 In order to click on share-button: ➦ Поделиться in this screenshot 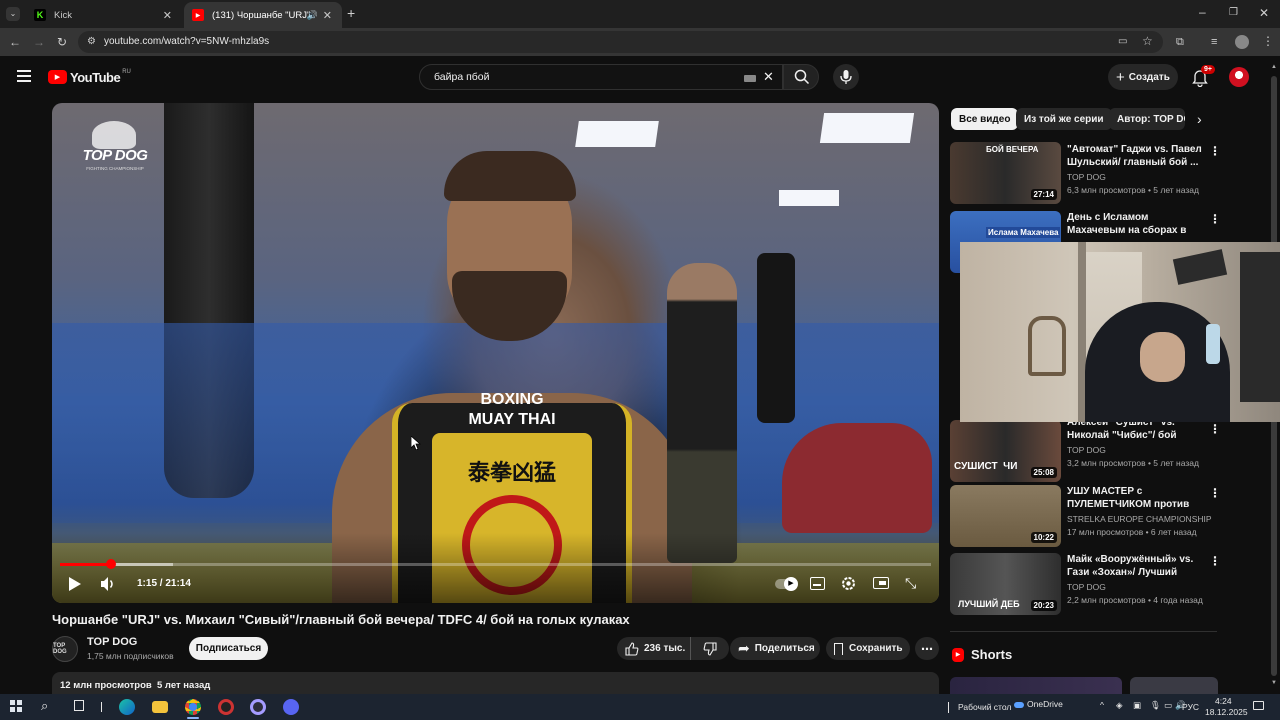, I will do `click(775, 648)`.